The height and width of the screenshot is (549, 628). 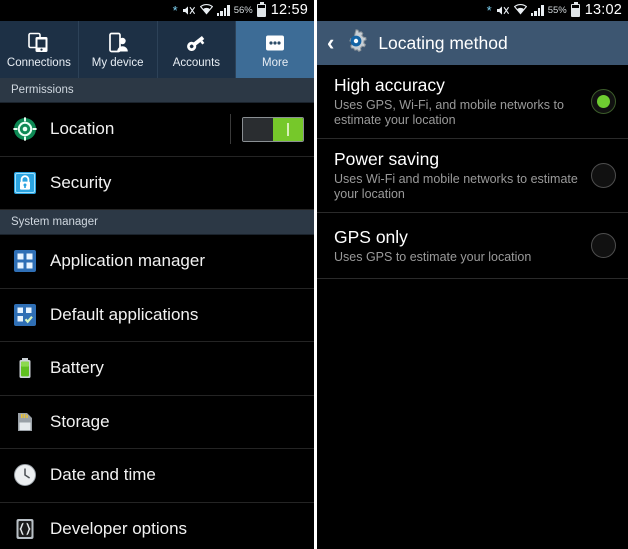 I want to click on developer-braces-icon, so click(x=25, y=529).